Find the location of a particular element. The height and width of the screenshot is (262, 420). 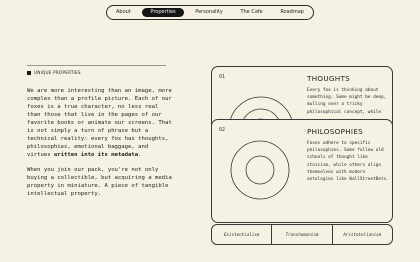

section-divider is located at coordinates (96, 65).